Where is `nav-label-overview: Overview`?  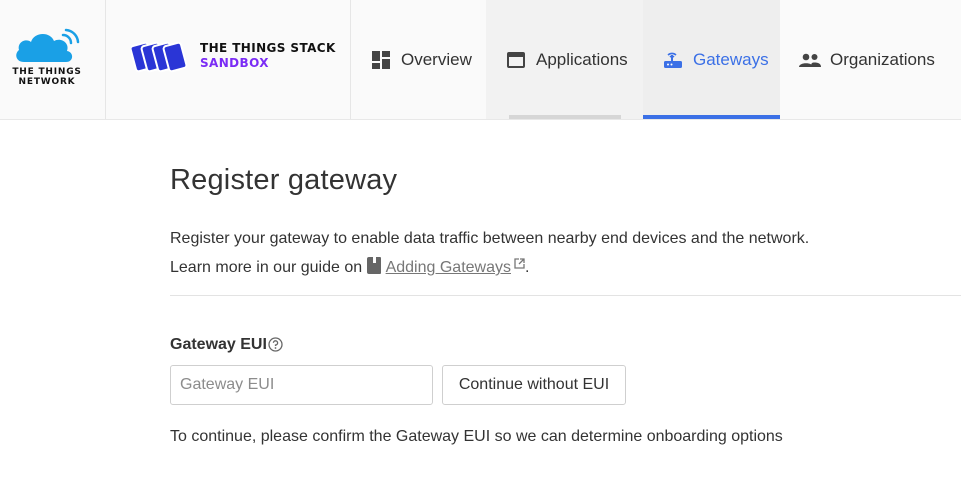
nav-label-overview: Overview is located at coordinates (436, 59).